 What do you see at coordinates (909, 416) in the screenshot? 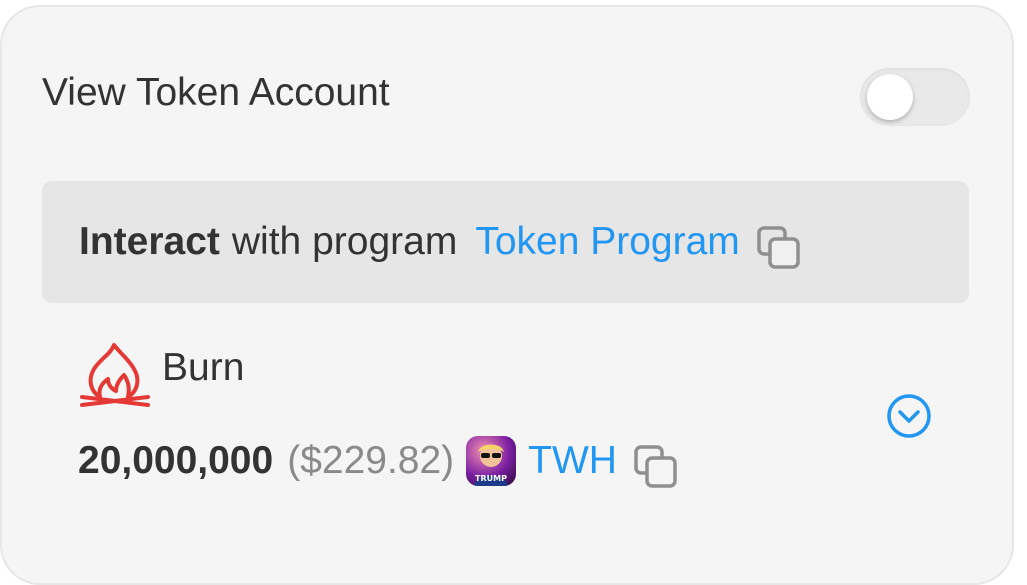
I see `expand-chevron-icon` at bounding box center [909, 416].